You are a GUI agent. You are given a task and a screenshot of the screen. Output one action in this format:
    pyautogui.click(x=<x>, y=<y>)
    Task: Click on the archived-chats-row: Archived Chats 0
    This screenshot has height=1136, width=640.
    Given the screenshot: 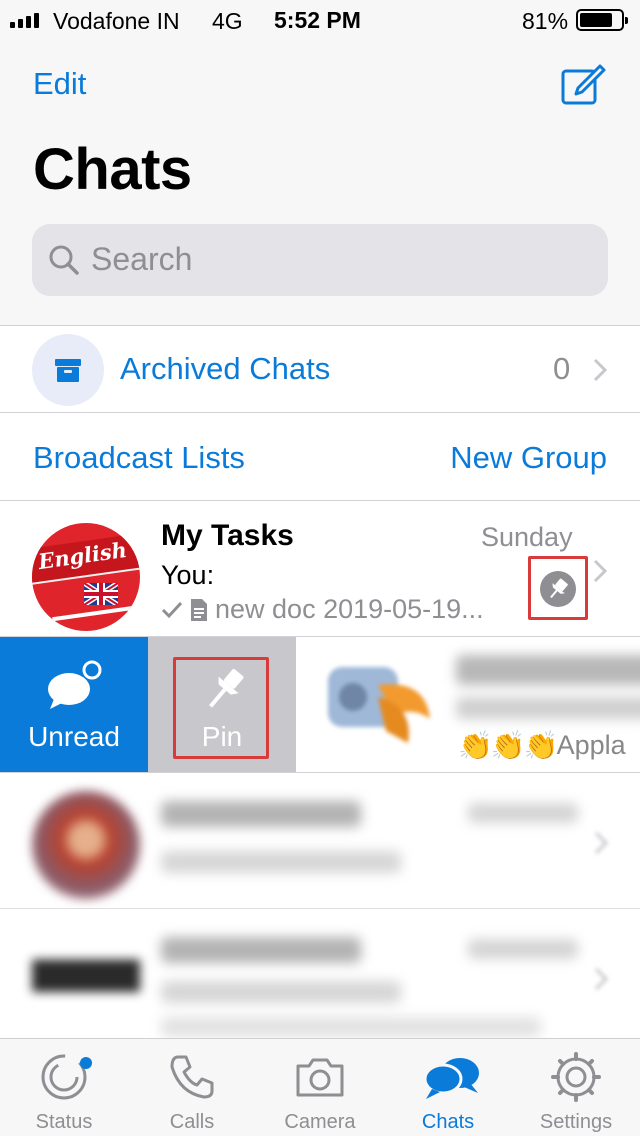 What is the action you would take?
    pyautogui.click(x=320, y=370)
    